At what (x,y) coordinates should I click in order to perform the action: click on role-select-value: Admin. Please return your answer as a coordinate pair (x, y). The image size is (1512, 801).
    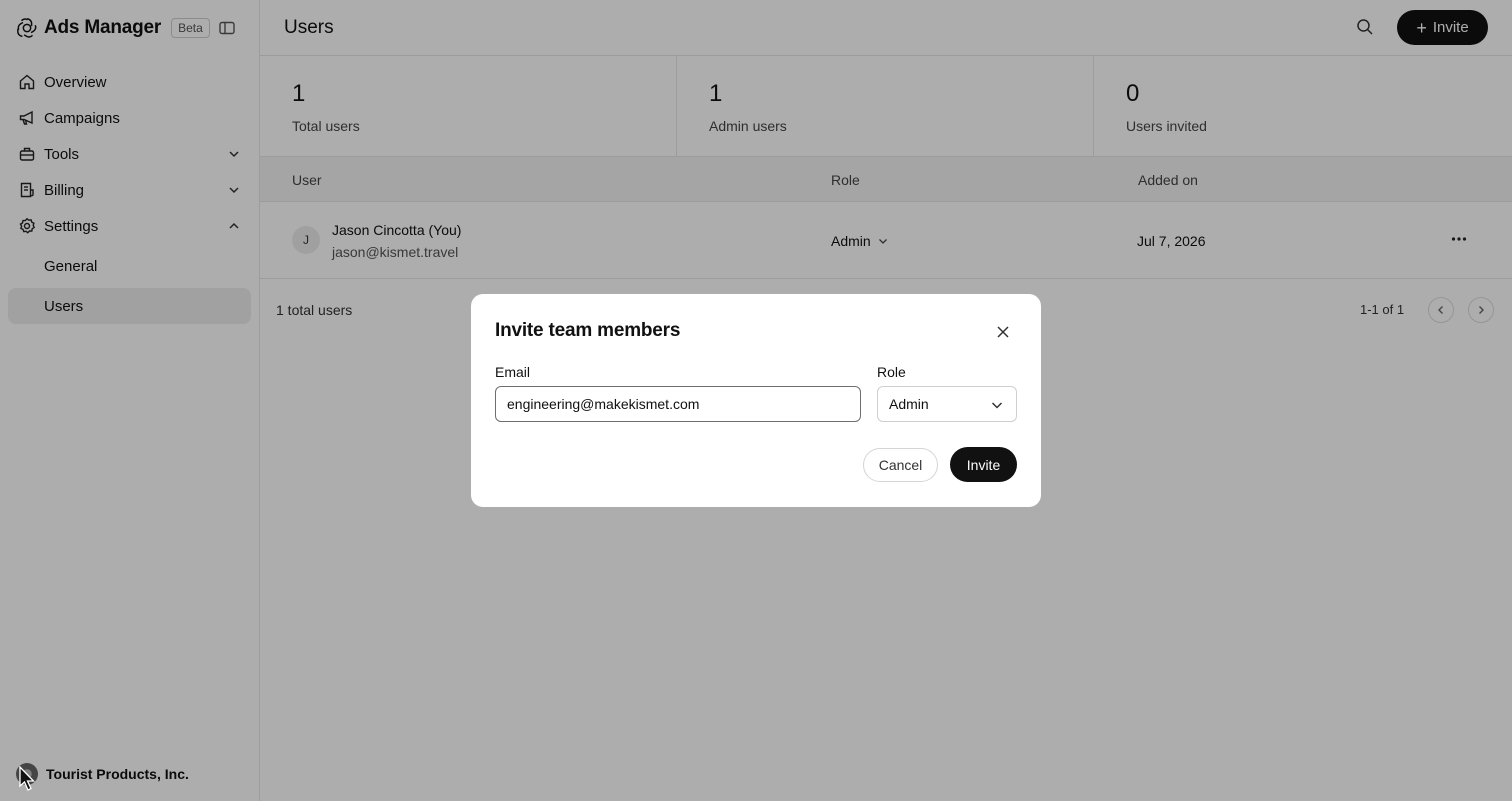
    Looking at the image, I should click on (909, 404).